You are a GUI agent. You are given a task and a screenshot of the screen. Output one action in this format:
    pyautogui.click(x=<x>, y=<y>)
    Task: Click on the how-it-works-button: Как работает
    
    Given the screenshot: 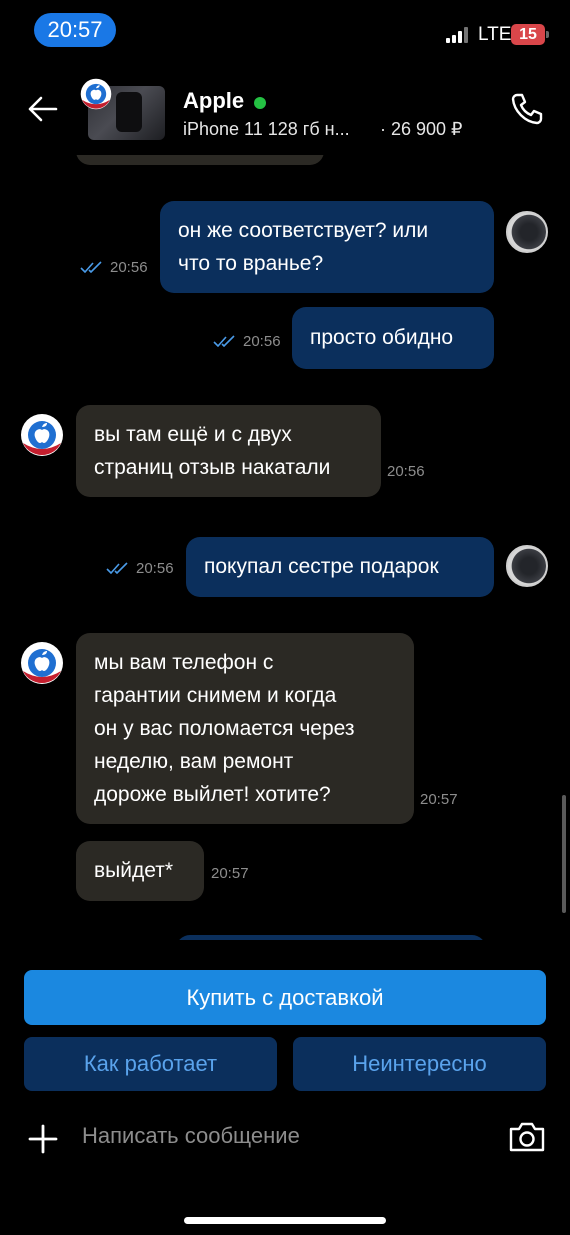 What is the action you would take?
    pyautogui.click(x=150, y=1064)
    